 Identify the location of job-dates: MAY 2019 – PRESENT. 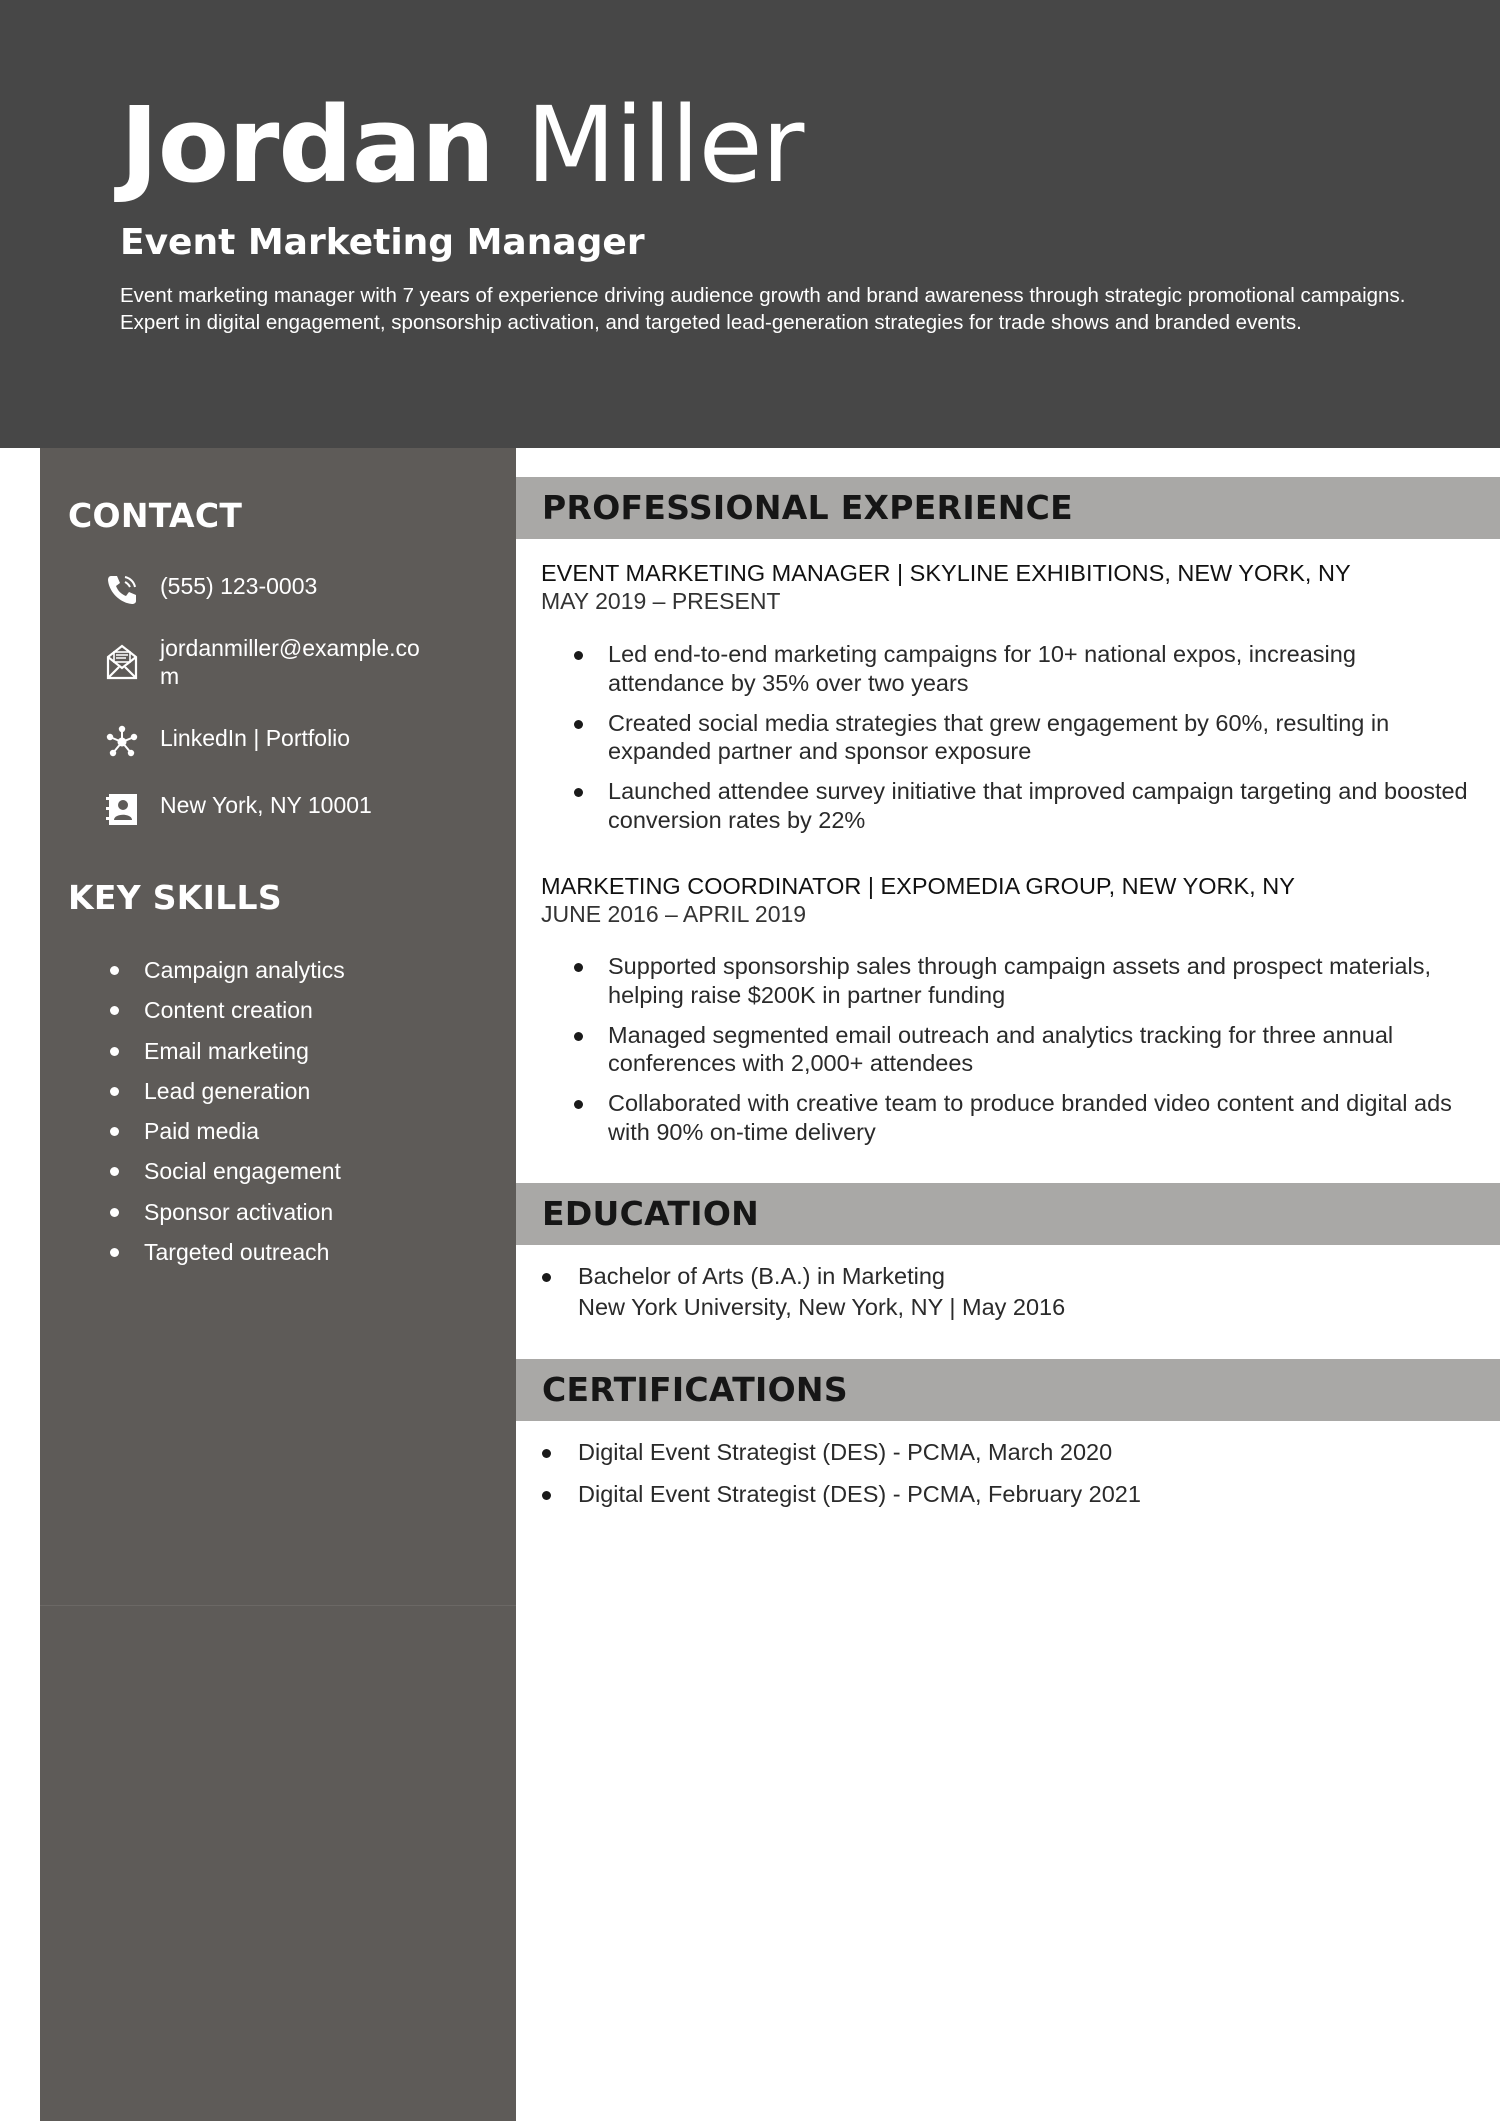
(661, 601).